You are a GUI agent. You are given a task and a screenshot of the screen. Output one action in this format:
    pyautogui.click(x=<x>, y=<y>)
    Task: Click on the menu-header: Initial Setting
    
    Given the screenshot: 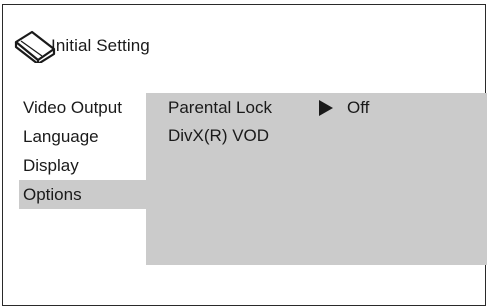 What is the action you would take?
    pyautogui.click(x=81, y=46)
    